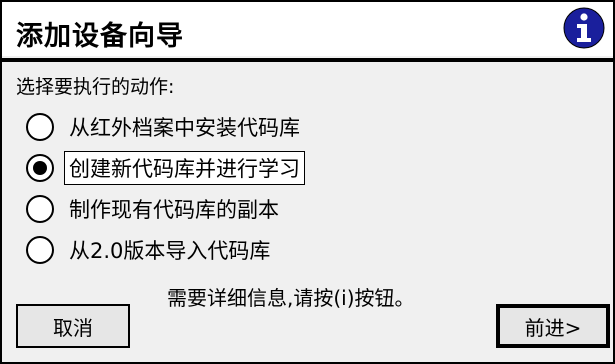 Image resolution: width=615 pixels, height=364 pixels. I want to click on option-import-from-v2: 从2.0版本导入代码库, so click(165, 249).